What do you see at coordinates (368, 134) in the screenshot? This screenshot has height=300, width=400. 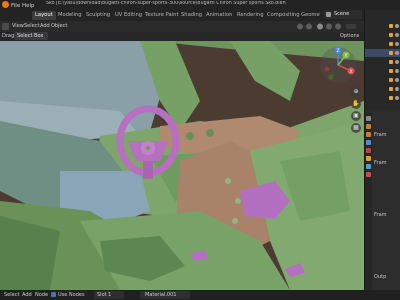 I see `output-tab-icon` at bounding box center [368, 134].